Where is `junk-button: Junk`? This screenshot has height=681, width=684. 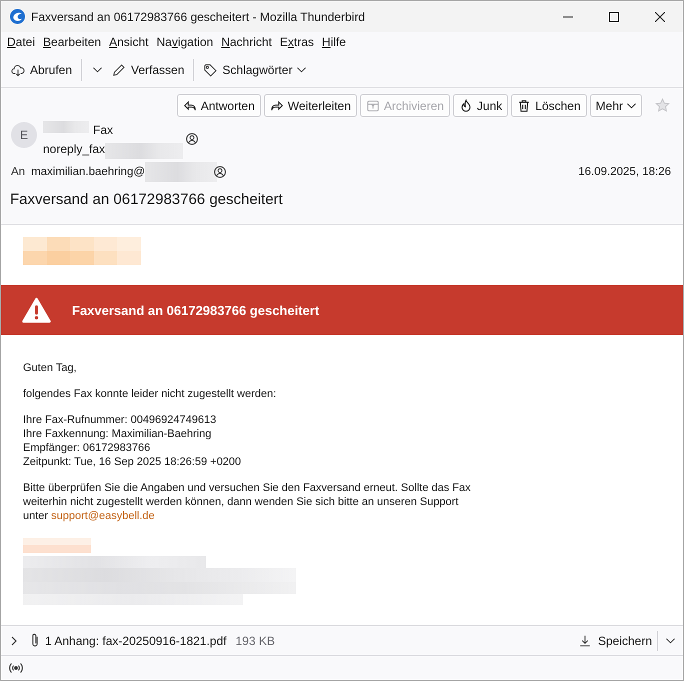
junk-button: Junk is located at coordinates (480, 105).